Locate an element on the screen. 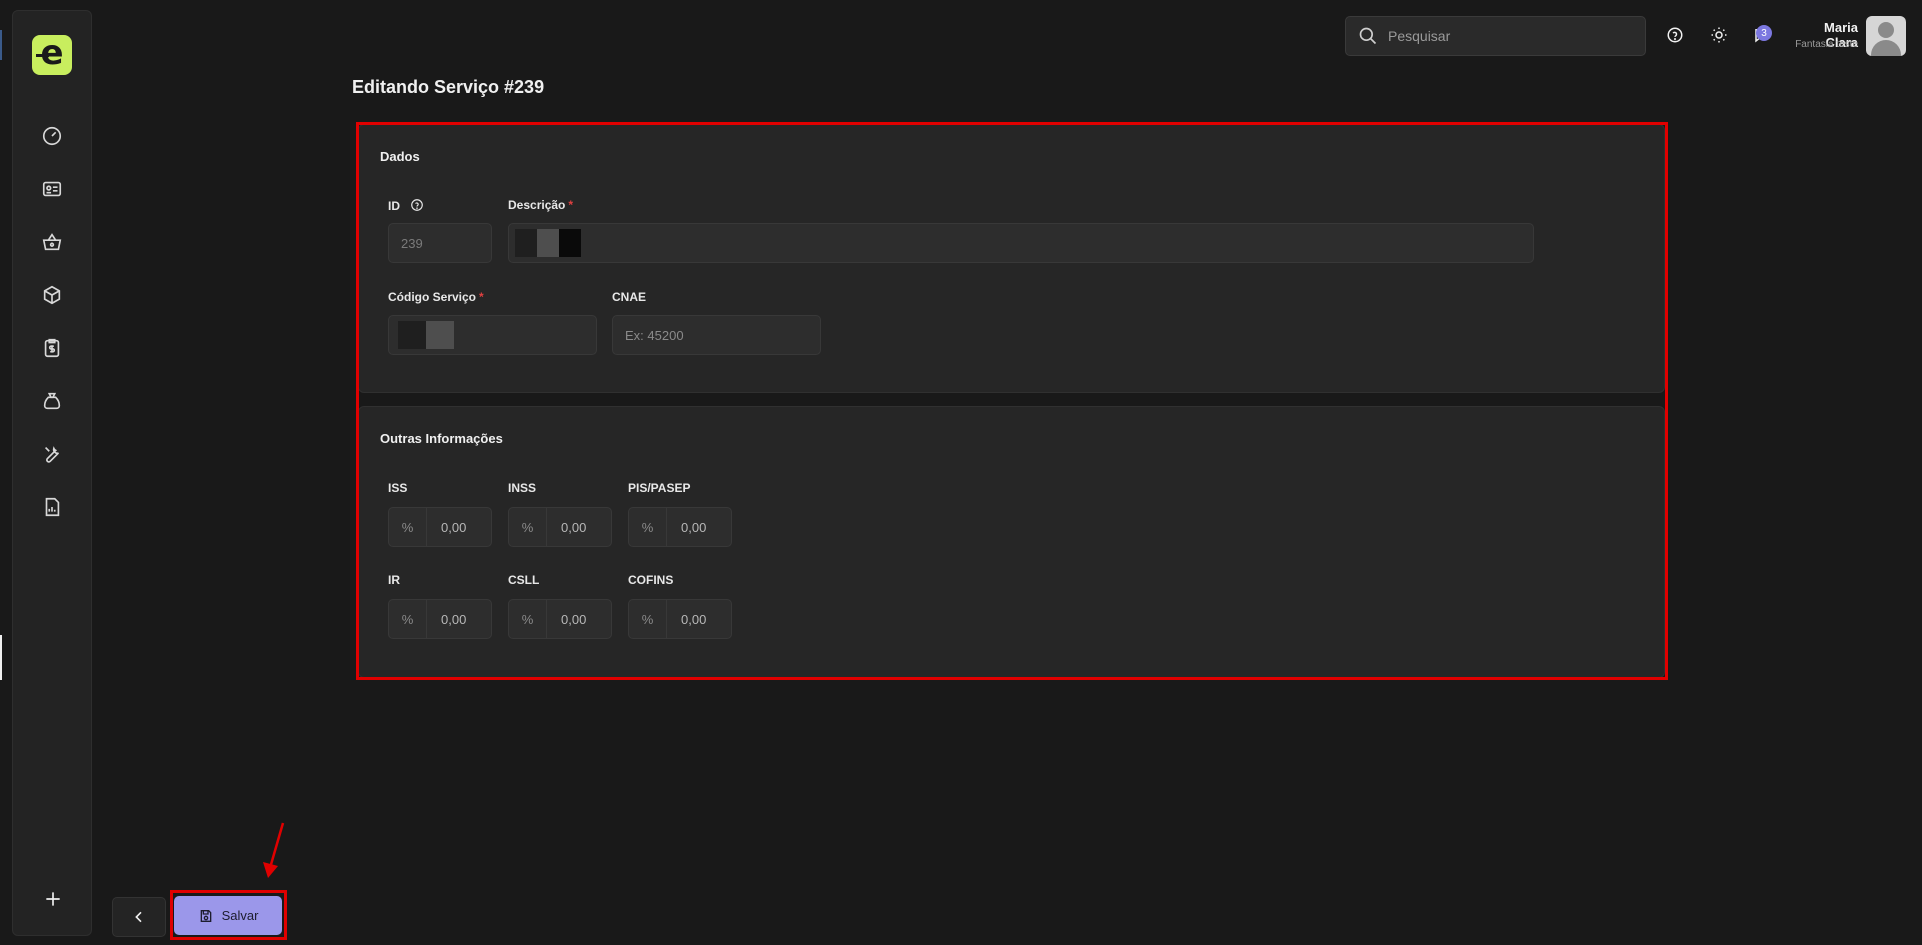  help-icon is located at coordinates (1675, 35).